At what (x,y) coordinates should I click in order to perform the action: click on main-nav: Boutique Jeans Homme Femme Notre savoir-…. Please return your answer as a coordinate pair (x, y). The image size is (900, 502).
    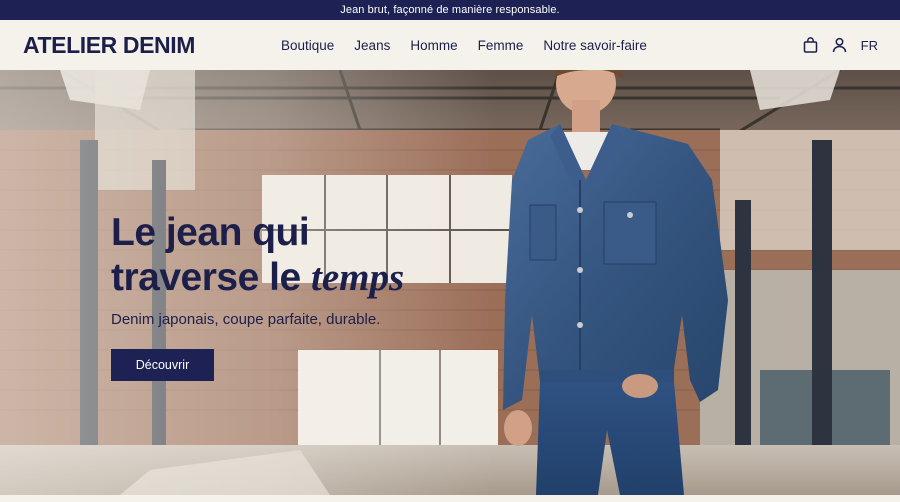
    Looking at the image, I should click on (464, 45).